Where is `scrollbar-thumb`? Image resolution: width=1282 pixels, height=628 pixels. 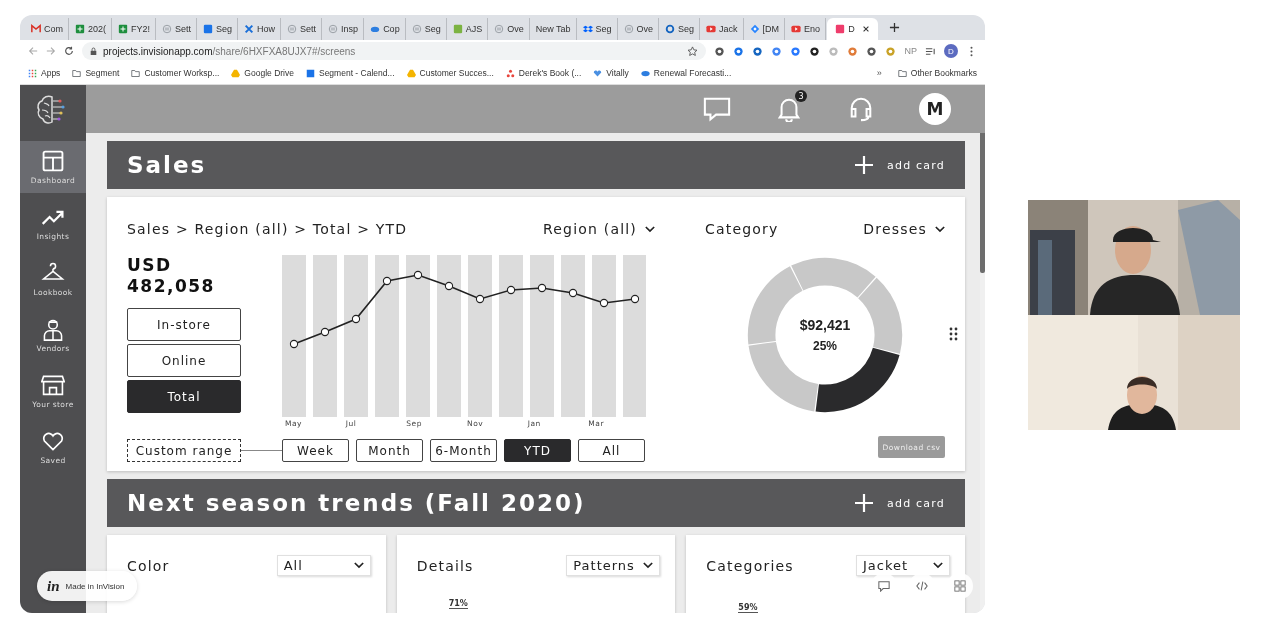
scrollbar-thumb is located at coordinates (982, 203).